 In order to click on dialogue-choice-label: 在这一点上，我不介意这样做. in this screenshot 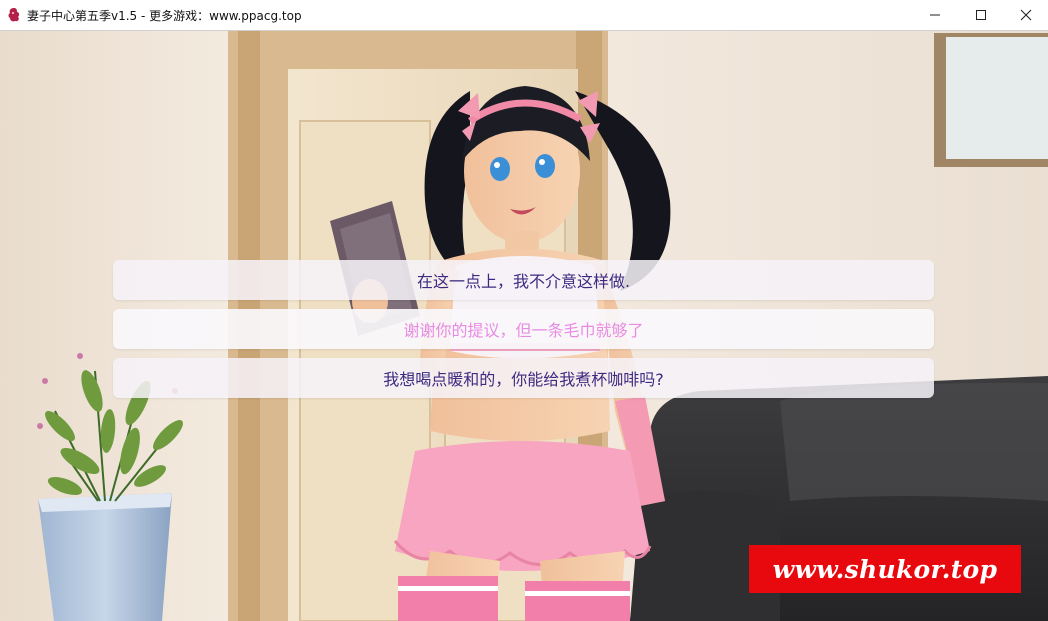, I will do `click(523, 281)`.